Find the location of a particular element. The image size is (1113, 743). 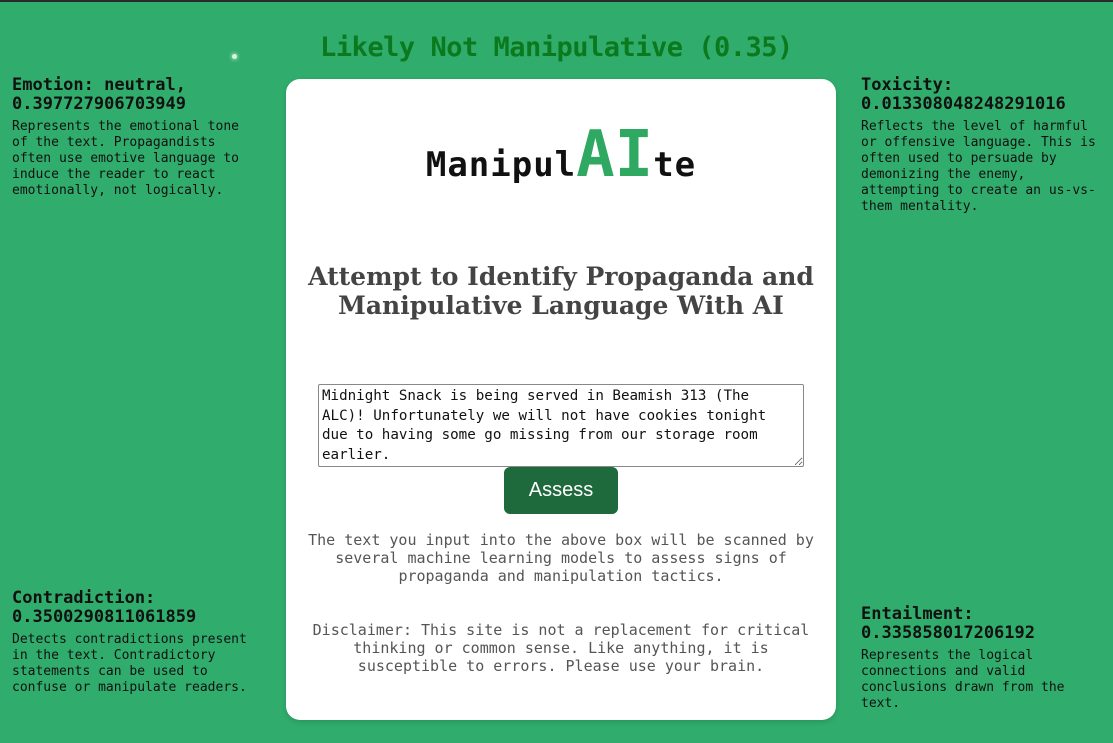

logo-ai: AI is located at coordinates (615, 155).